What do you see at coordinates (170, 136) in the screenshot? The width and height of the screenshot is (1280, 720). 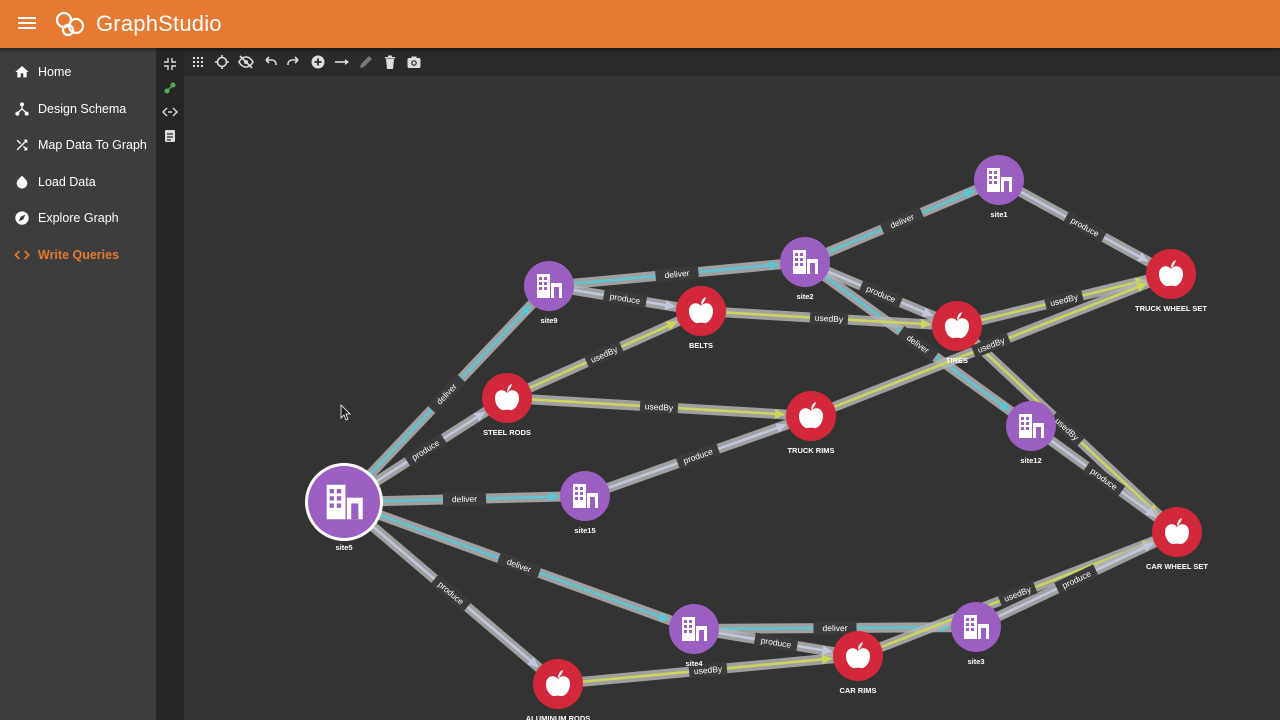 I see `table-view-icon` at bounding box center [170, 136].